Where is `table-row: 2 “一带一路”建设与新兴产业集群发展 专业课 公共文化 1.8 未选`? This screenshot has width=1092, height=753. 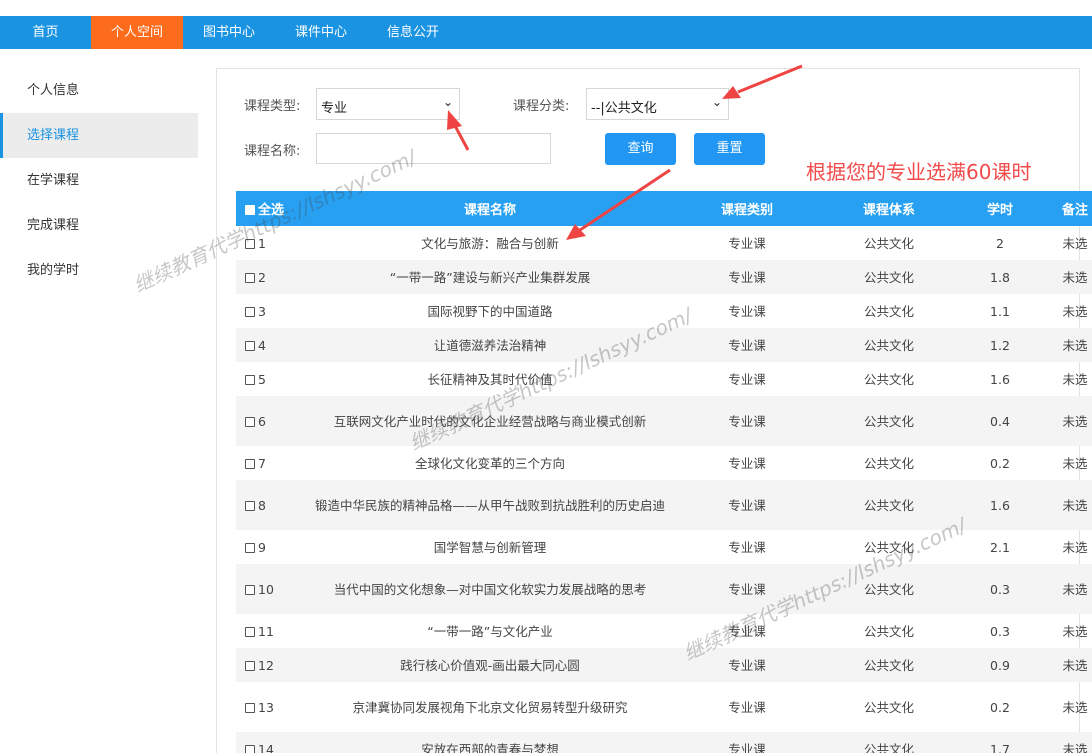 table-row: 2 “一带一路”建设与新兴产业集群发展 专业课 公共文化 1.8 未选 is located at coordinates (664, 277).